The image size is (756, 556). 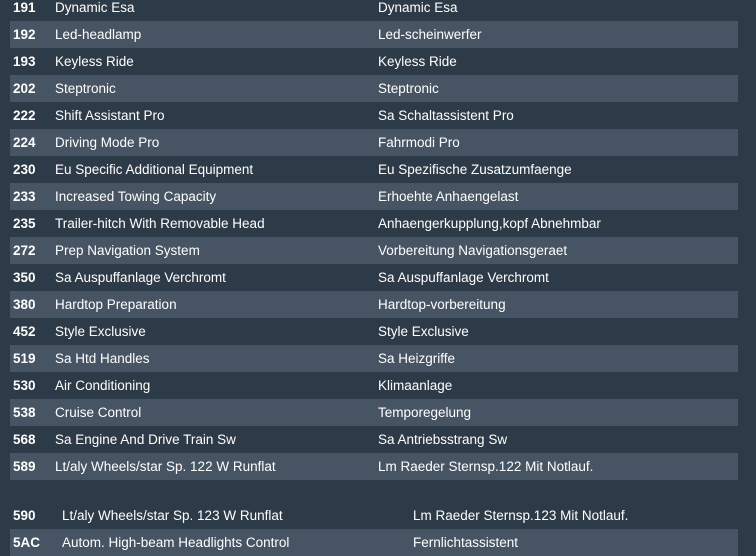 I want to click on option-description-de: Lm Raeder Sternsp.123 Mit Notlauf., so click(x=521, y=515).